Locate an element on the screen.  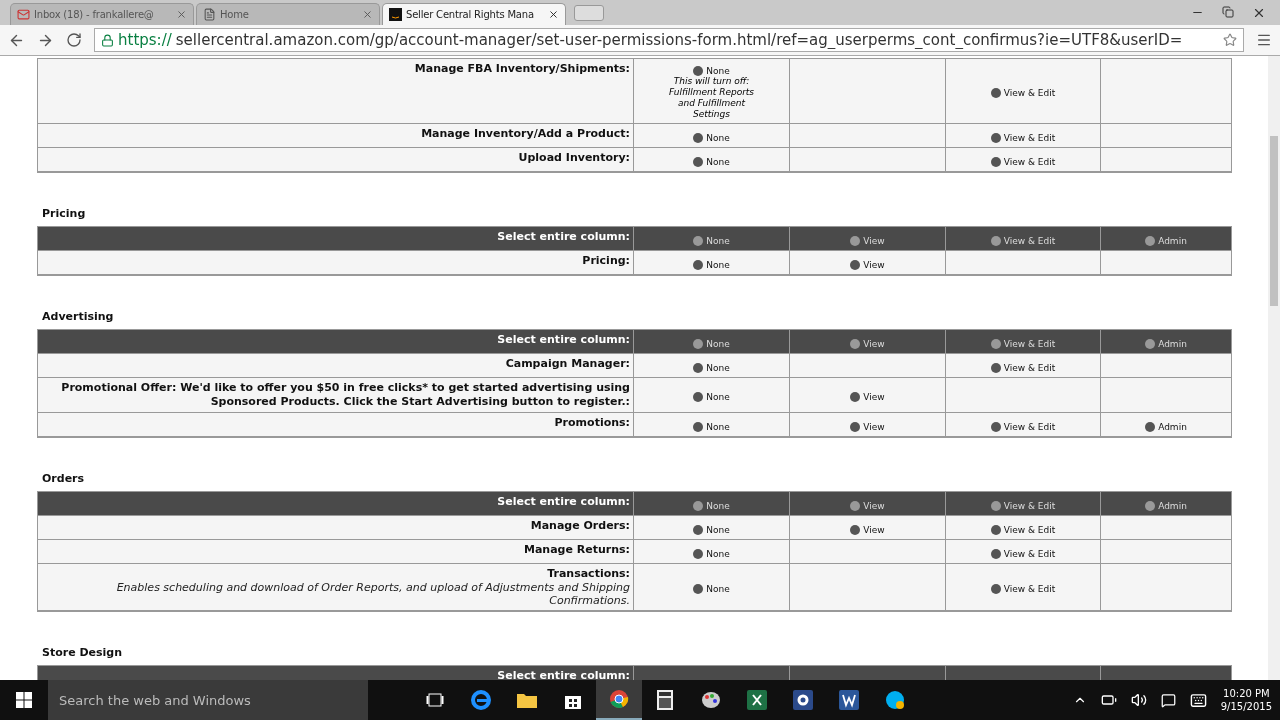
section-title: Orders is located at coordinates (63, 479).